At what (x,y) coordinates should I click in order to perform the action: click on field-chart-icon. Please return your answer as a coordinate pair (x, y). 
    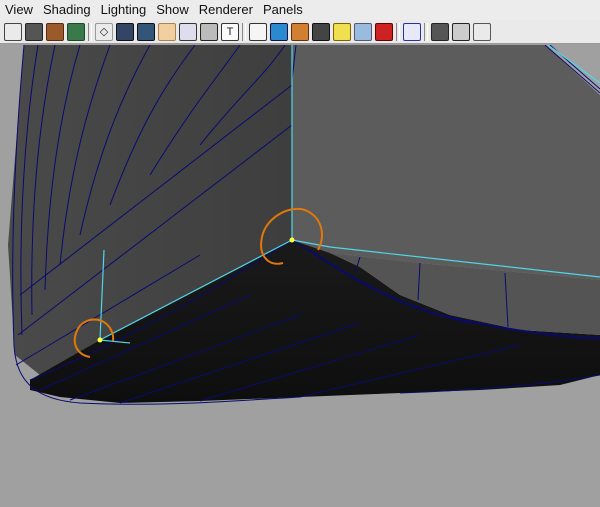
    Looking at the image, I should click on (188, 31).